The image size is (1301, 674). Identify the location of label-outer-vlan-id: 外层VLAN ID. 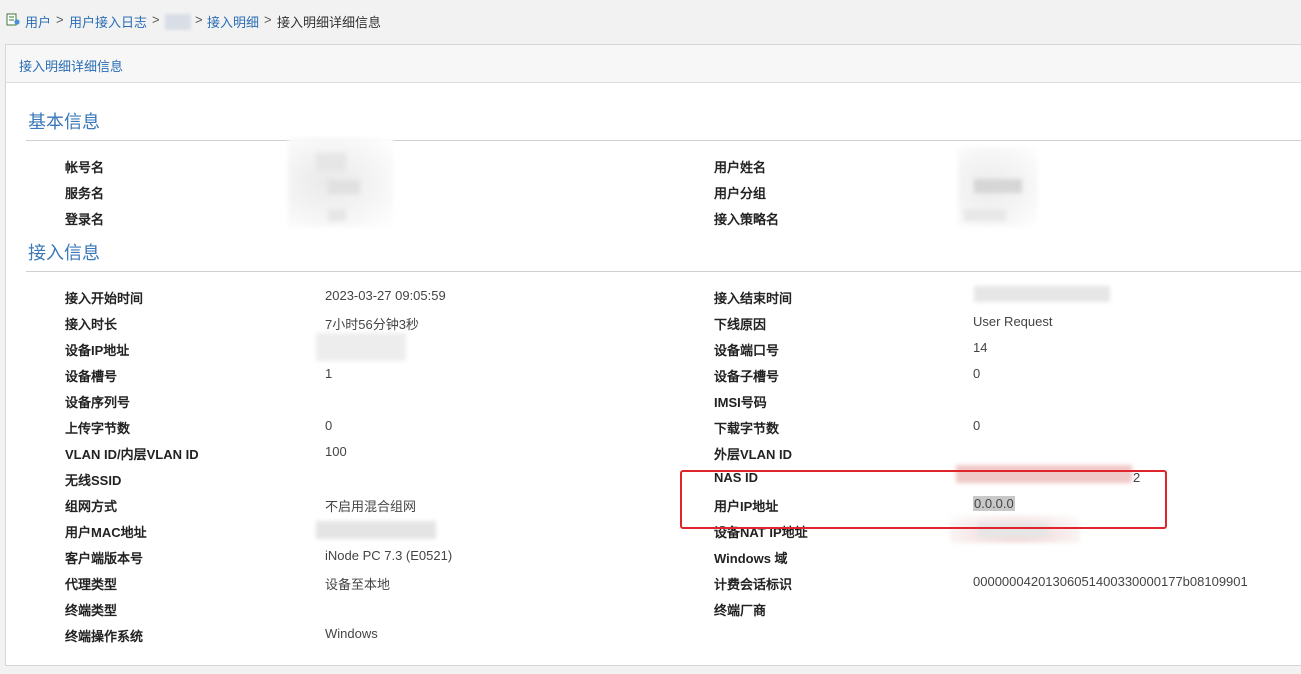
(753, 454).